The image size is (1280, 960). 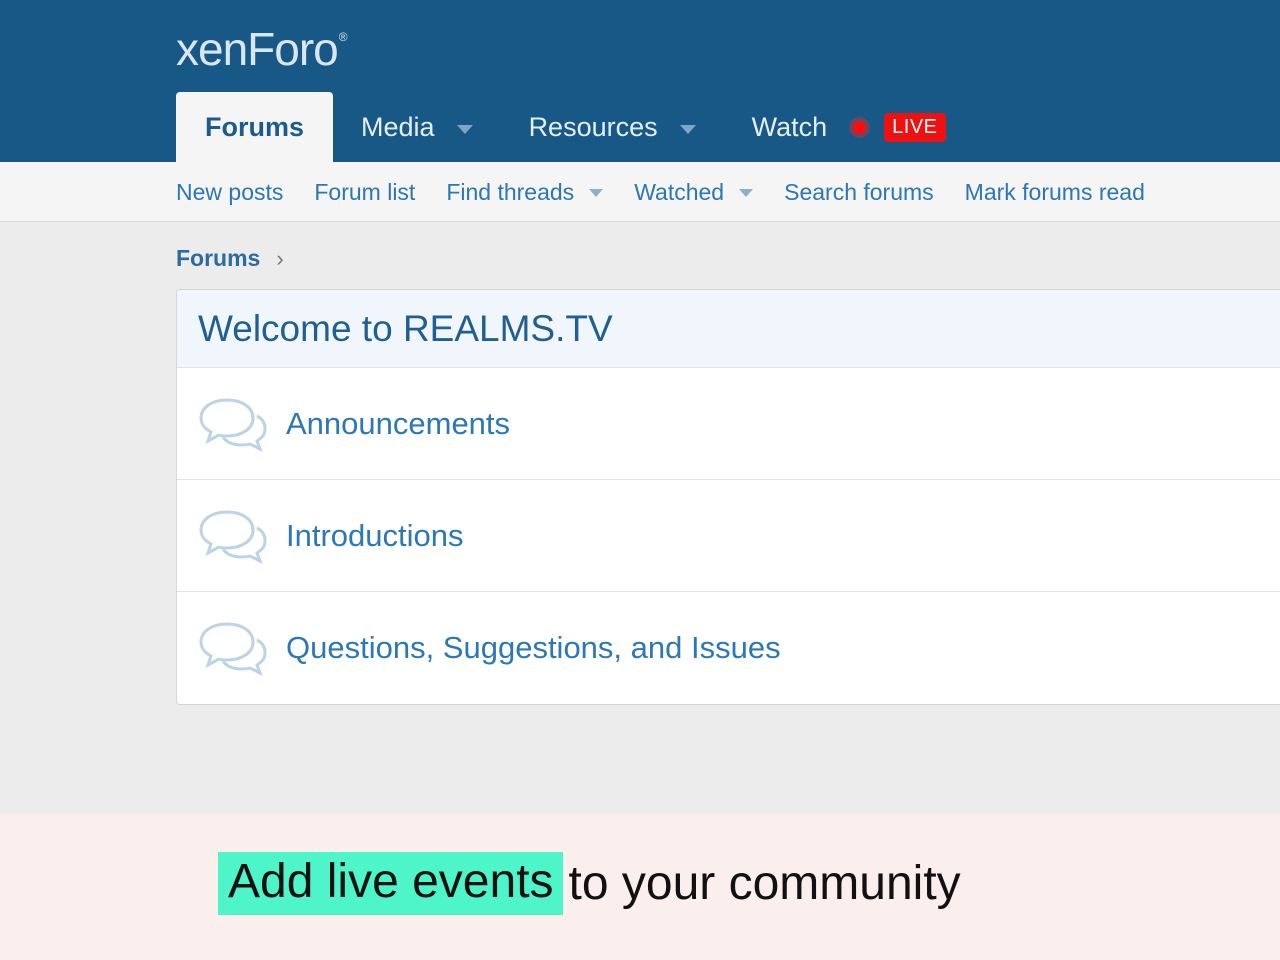 I want to click on forum-node-title: Announcements, so click(x=398, y=424).